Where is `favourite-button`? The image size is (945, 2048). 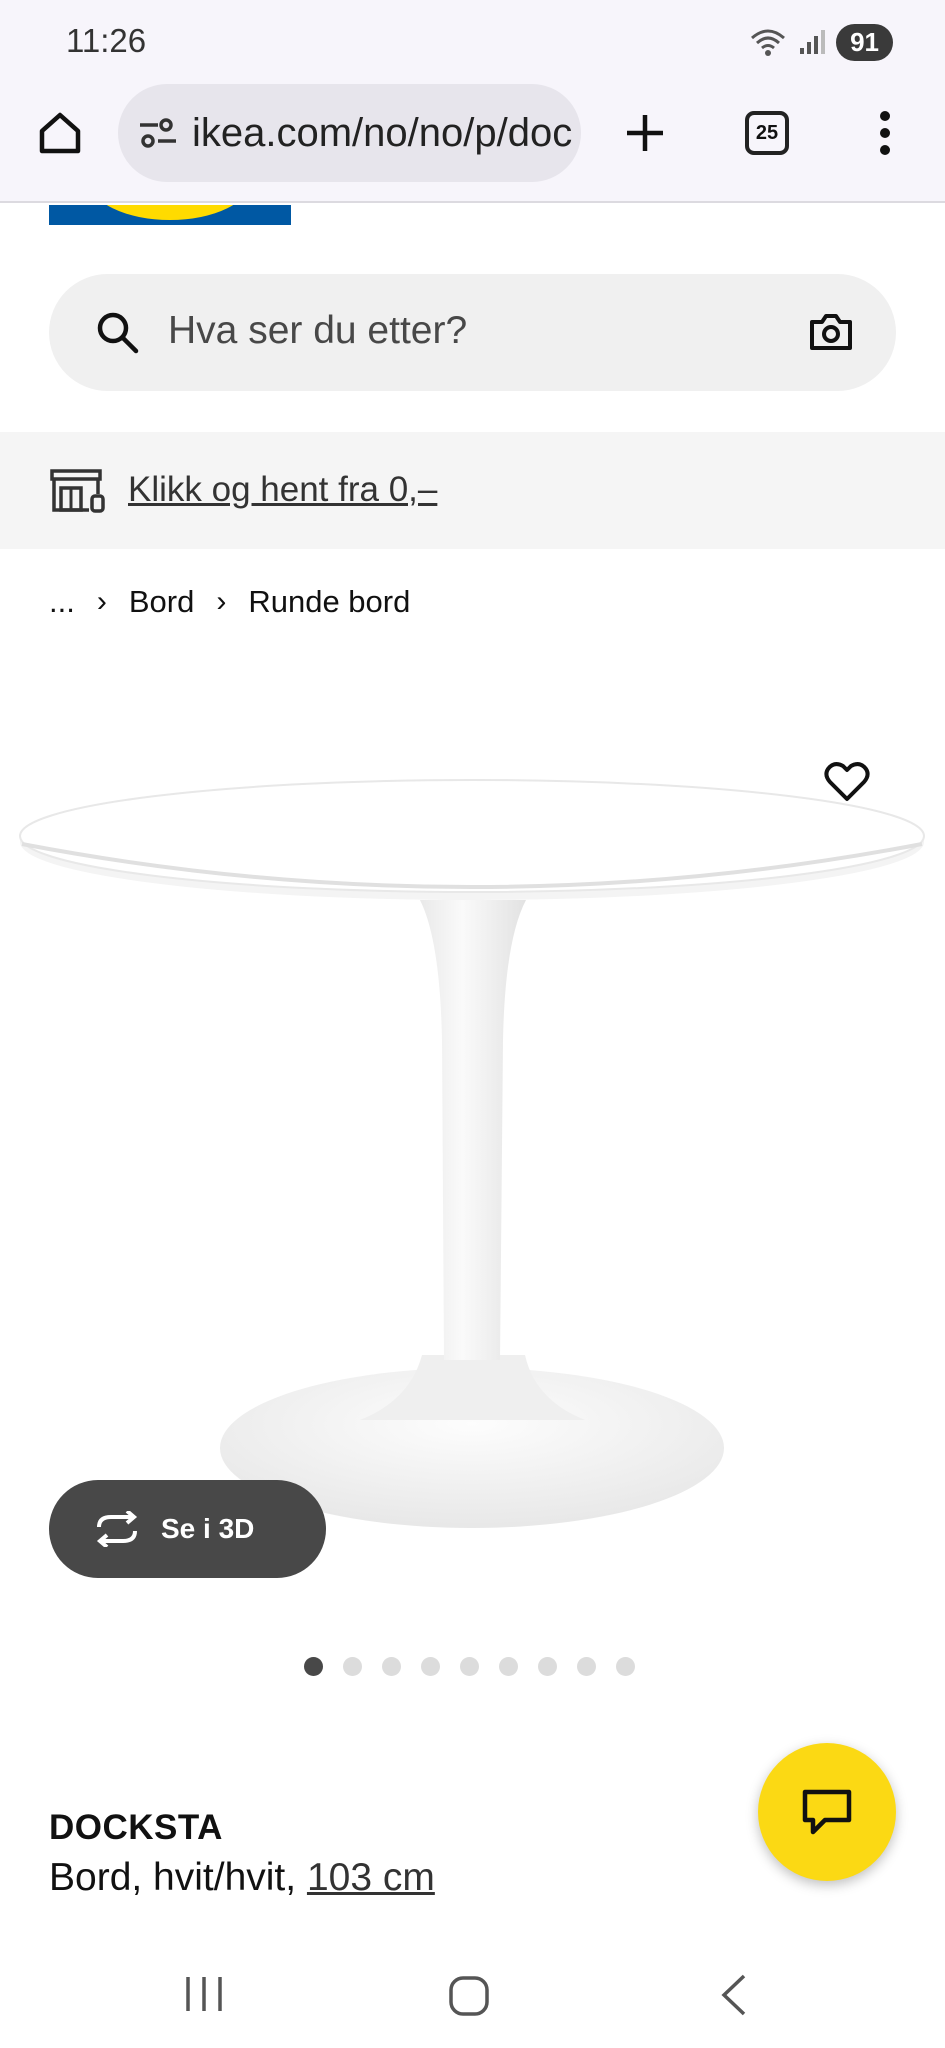 favourite-button is located at coordinates (847, 782).